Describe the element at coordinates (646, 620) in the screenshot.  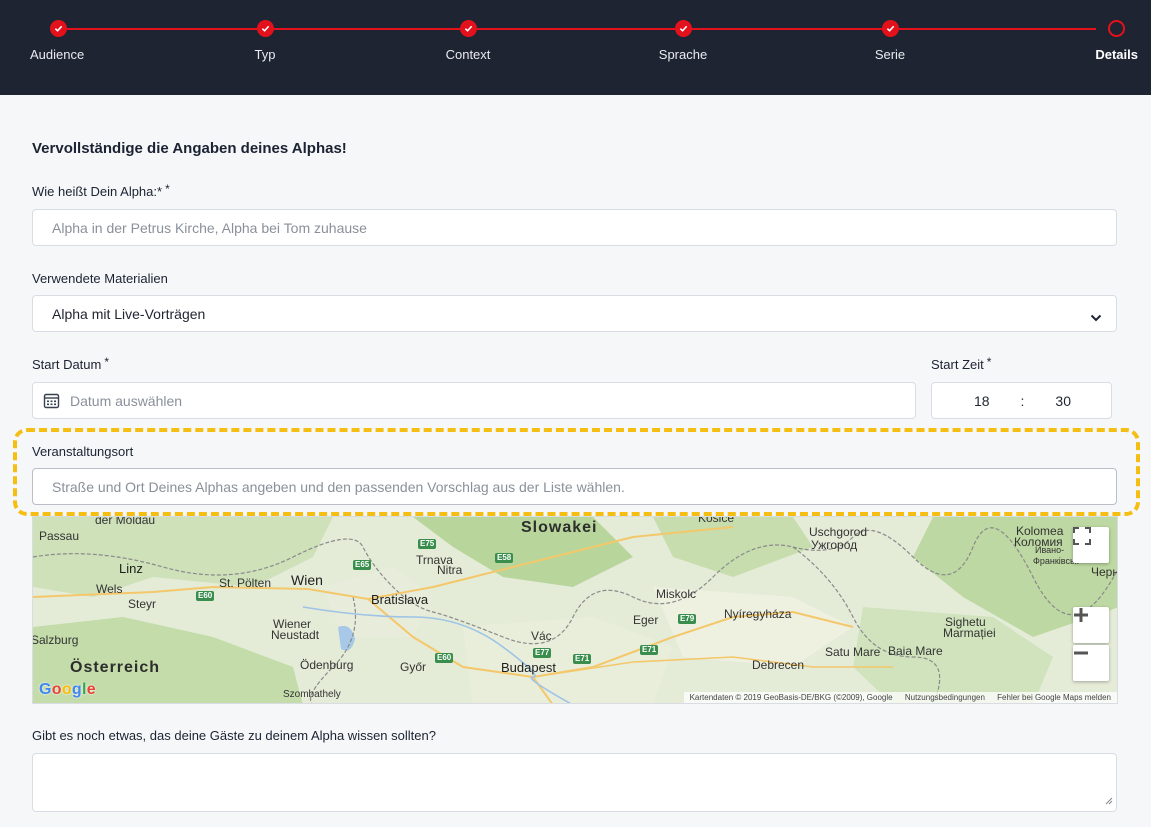
I see `map-label: Eger` at that location.